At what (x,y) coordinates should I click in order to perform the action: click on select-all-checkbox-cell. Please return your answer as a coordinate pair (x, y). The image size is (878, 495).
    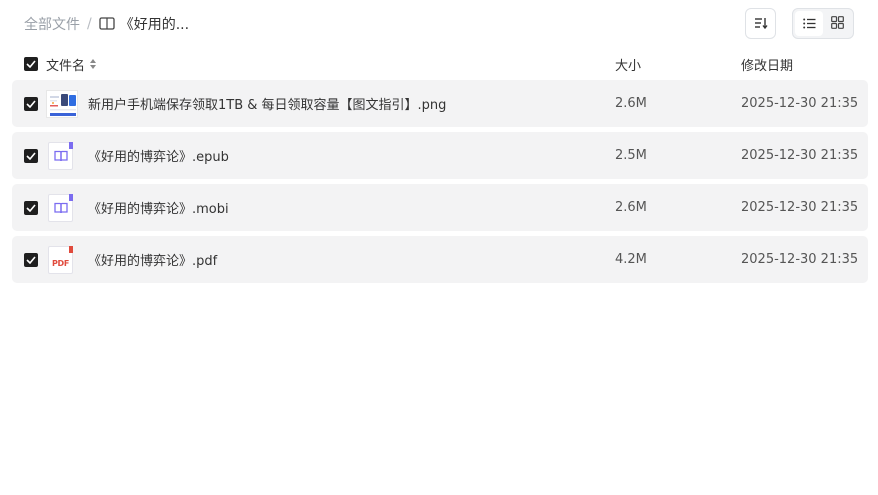
    Looking at the image, I should click on (31, 64).